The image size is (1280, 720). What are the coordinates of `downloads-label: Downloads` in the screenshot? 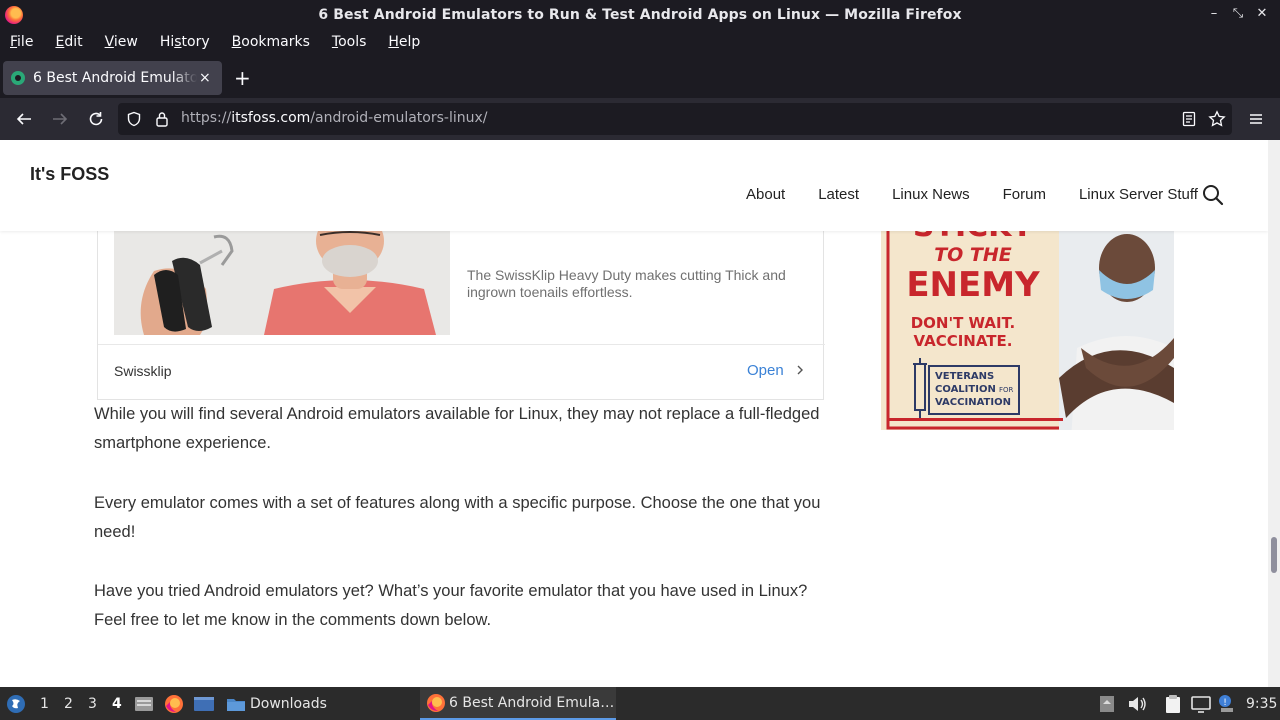 It's located at (288, 703).